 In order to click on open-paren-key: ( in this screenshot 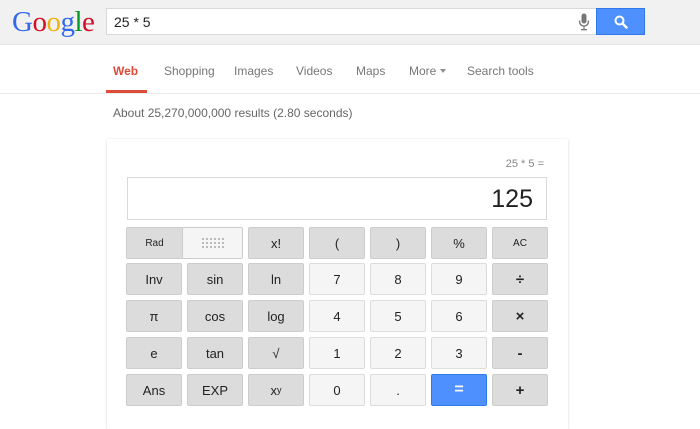, I will do `click(337, 243)`.